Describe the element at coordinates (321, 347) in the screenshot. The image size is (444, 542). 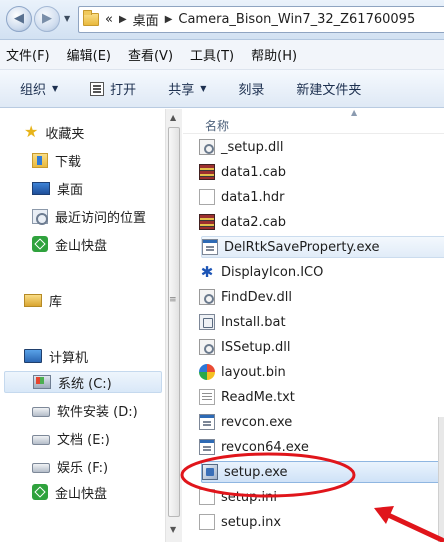
I see `file-row: ISSetup.dll` at that location.